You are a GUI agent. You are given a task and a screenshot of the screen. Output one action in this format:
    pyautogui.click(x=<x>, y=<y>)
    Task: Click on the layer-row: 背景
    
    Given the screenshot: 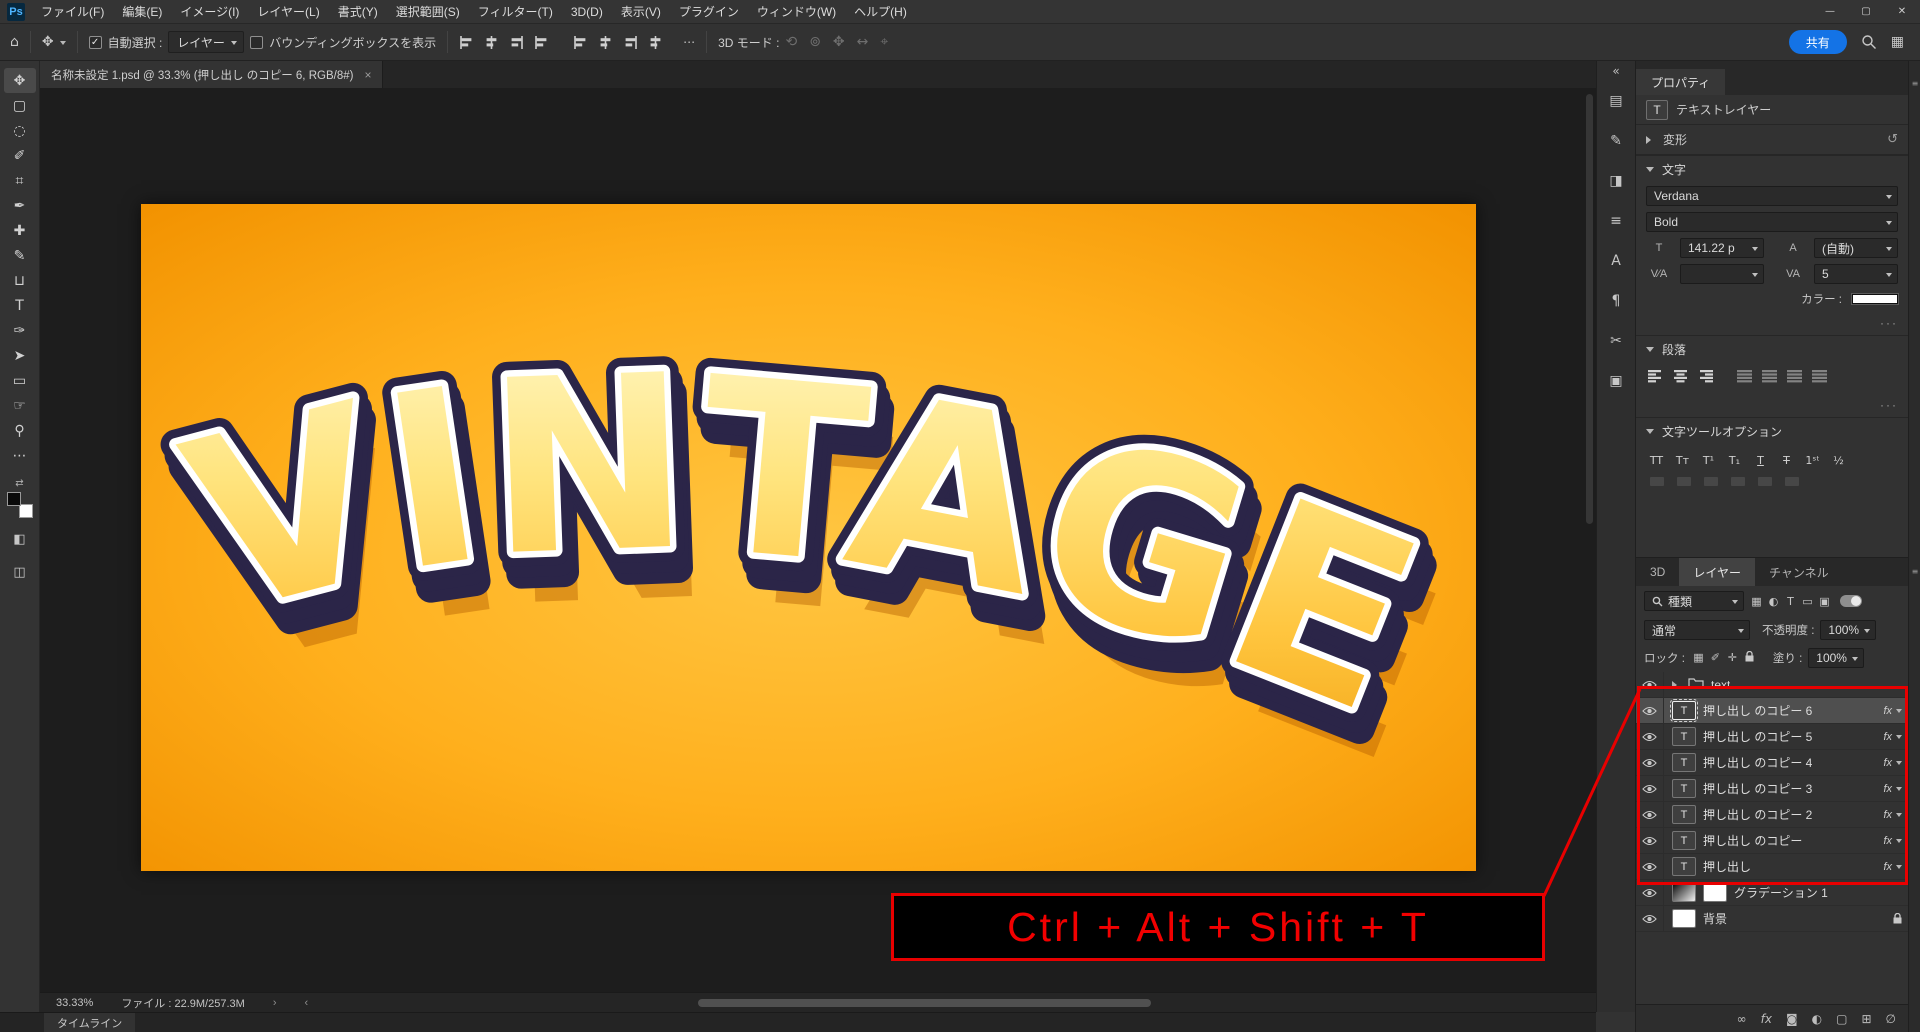 What is the action you would take?
    pyautogui.click(x=1772, y=919)
    